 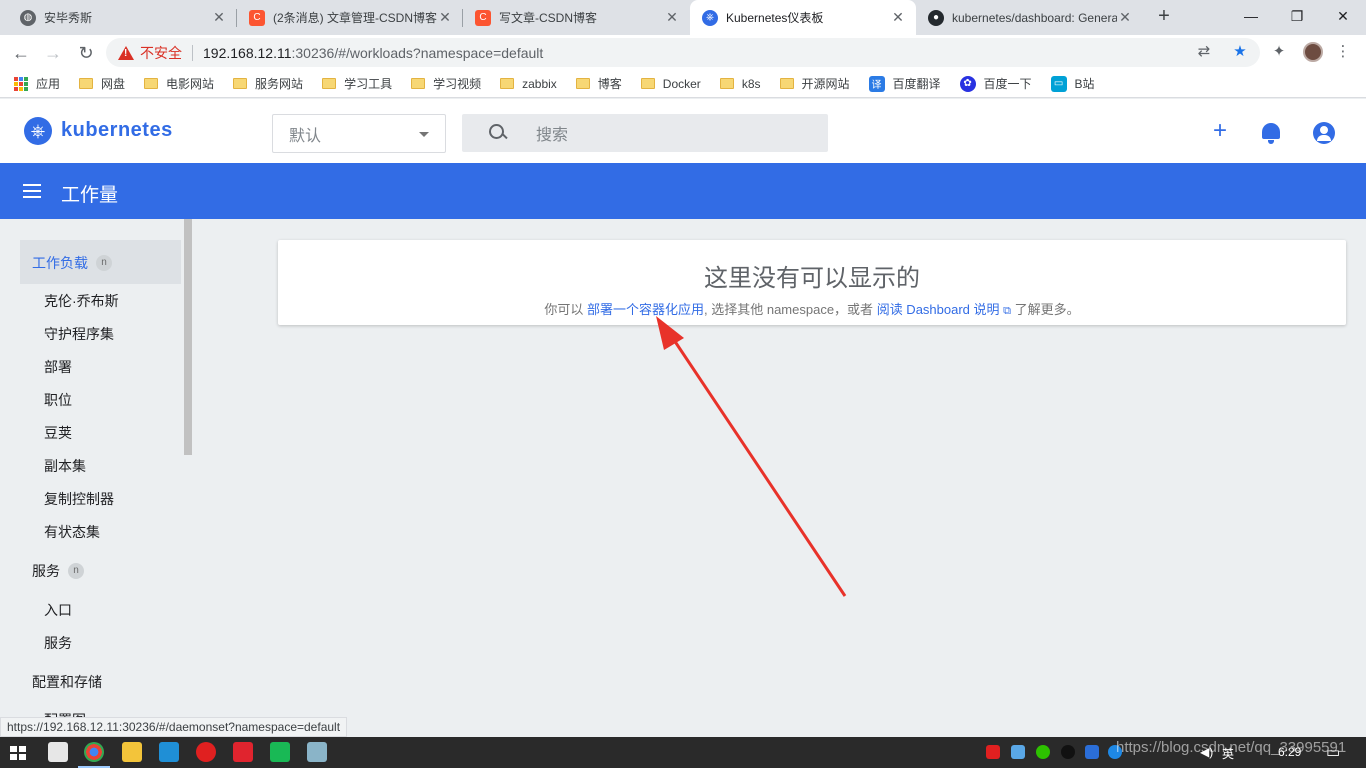 What do you see at coordinates (670, 333) in the screenshot?
I see `arrow-head` at bounding box center [670, 333].